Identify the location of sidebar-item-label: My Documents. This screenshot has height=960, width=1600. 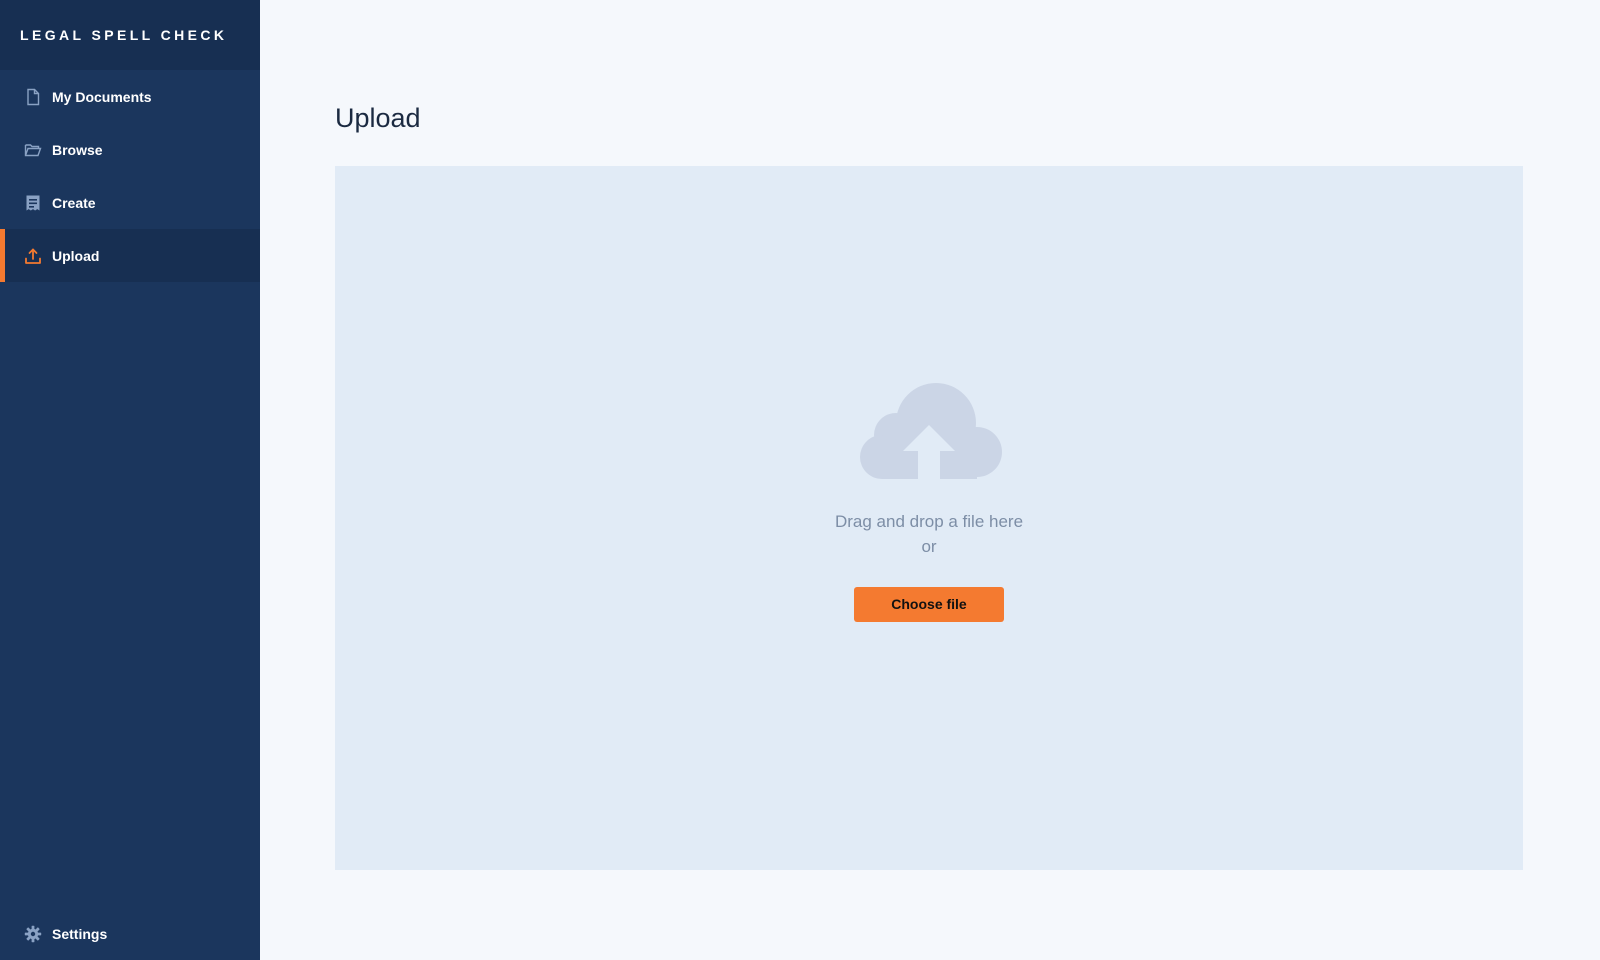
(102, 96).